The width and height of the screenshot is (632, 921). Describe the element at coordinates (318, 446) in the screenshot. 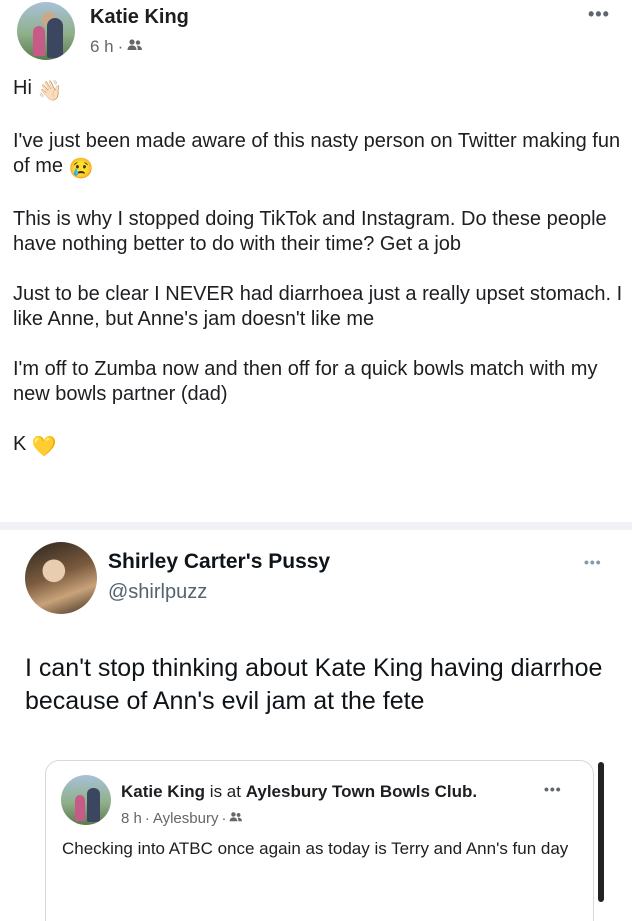

I see `post-paragraph: K 💛` at that location.